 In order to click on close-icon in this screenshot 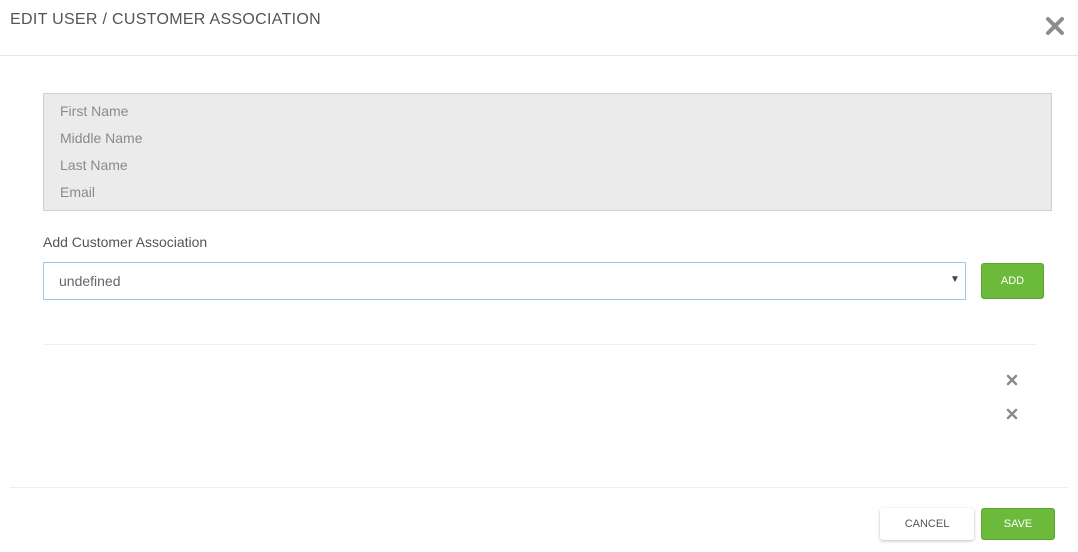, I will do `click(1055, 26)`.